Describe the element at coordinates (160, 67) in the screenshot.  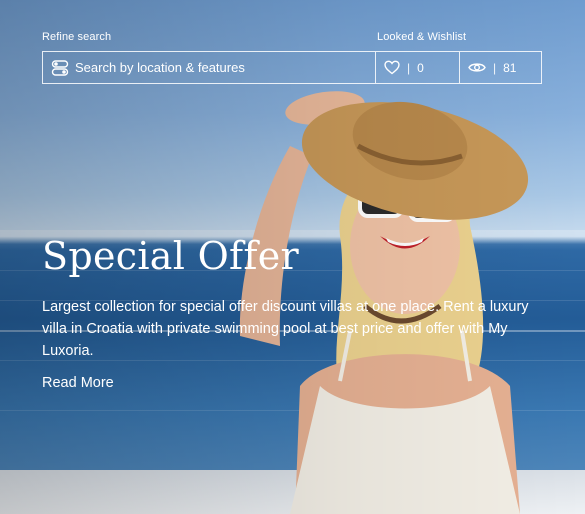
I see `search-placeholder: Search by location & features` at that location.